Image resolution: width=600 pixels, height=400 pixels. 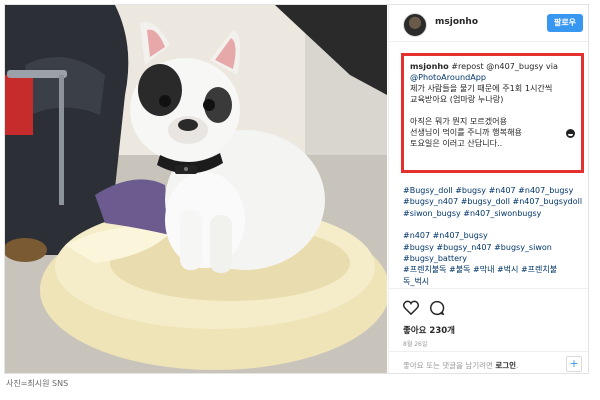 I want to click on hashtag-line: 독_벅시, so click(x=493, y=281).